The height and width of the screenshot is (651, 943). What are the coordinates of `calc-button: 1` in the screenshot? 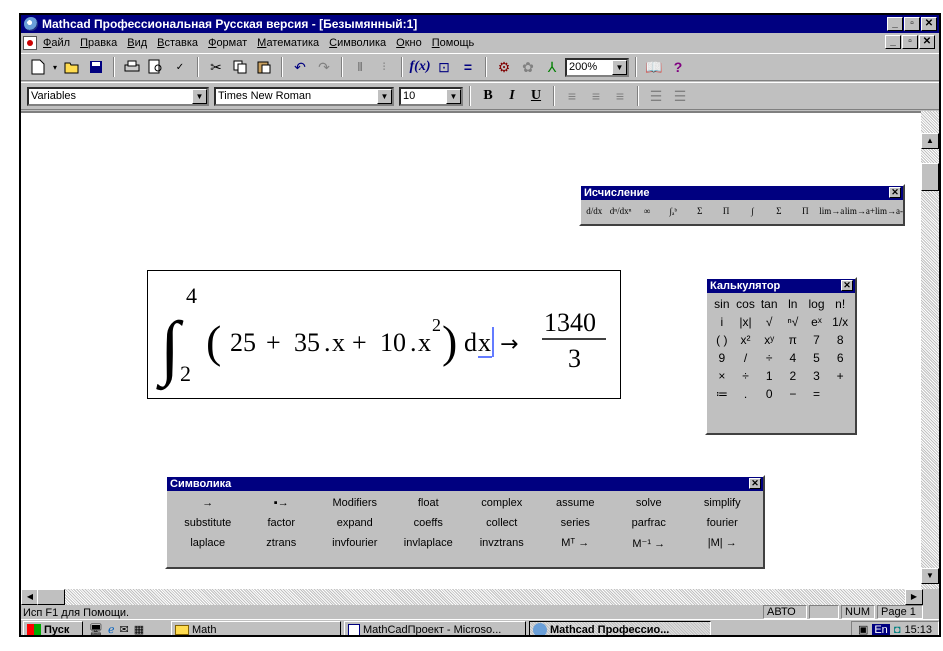 It's located at (769, 376).